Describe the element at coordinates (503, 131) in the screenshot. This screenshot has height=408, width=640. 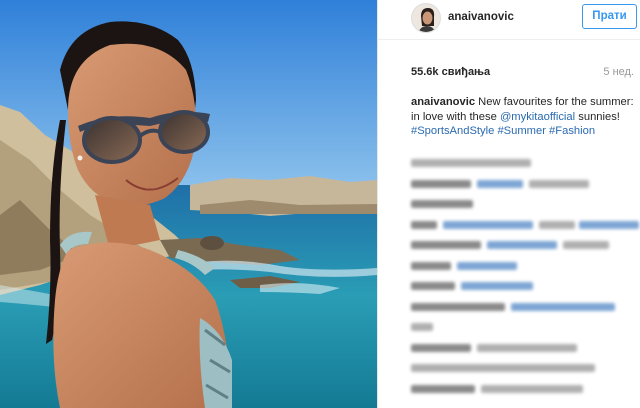
I see `caption-hashtags: #SportsAndStyle #Summer #Fashion` at that location.